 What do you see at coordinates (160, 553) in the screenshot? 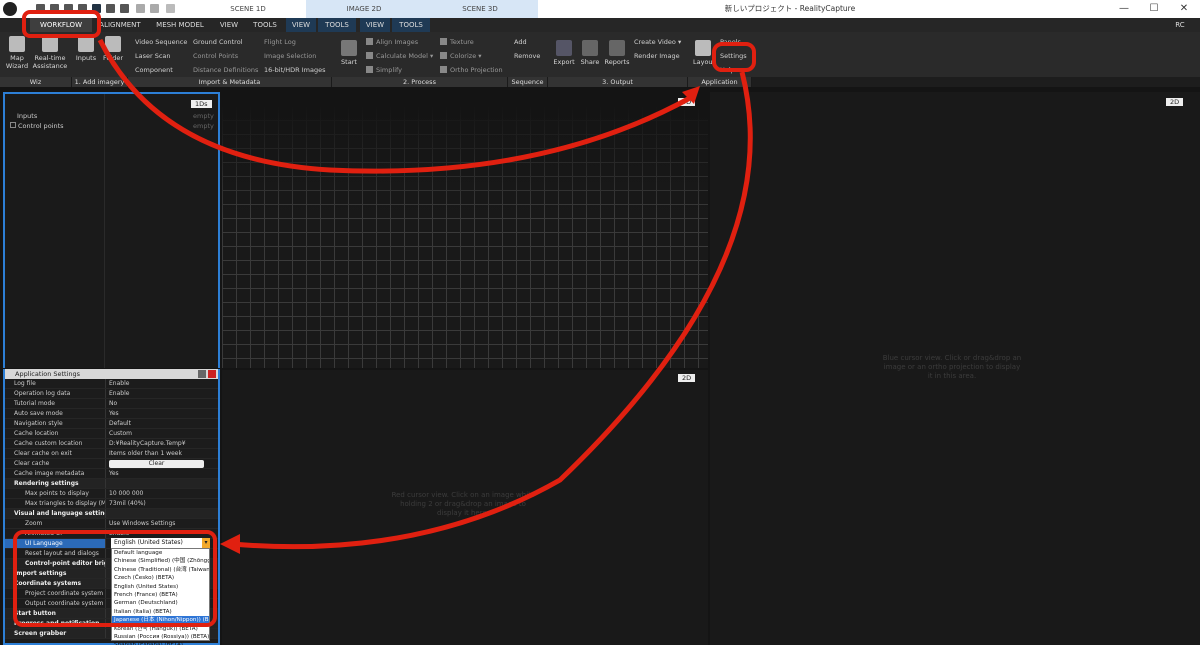
I see `language-option: Default language` at bounding box center [160, 553].